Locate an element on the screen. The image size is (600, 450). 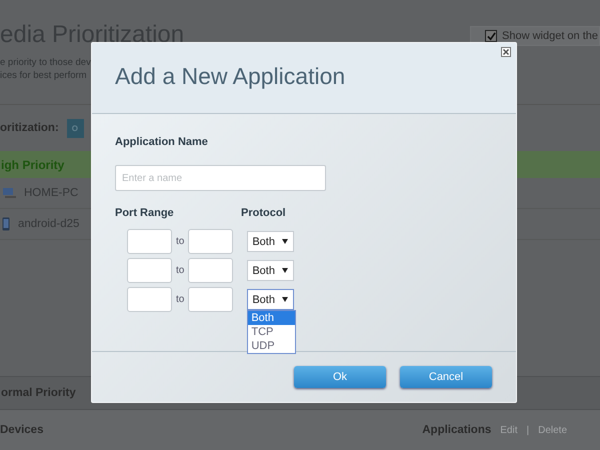
port-range-label: Port Range is located at coordinates (145, 213).